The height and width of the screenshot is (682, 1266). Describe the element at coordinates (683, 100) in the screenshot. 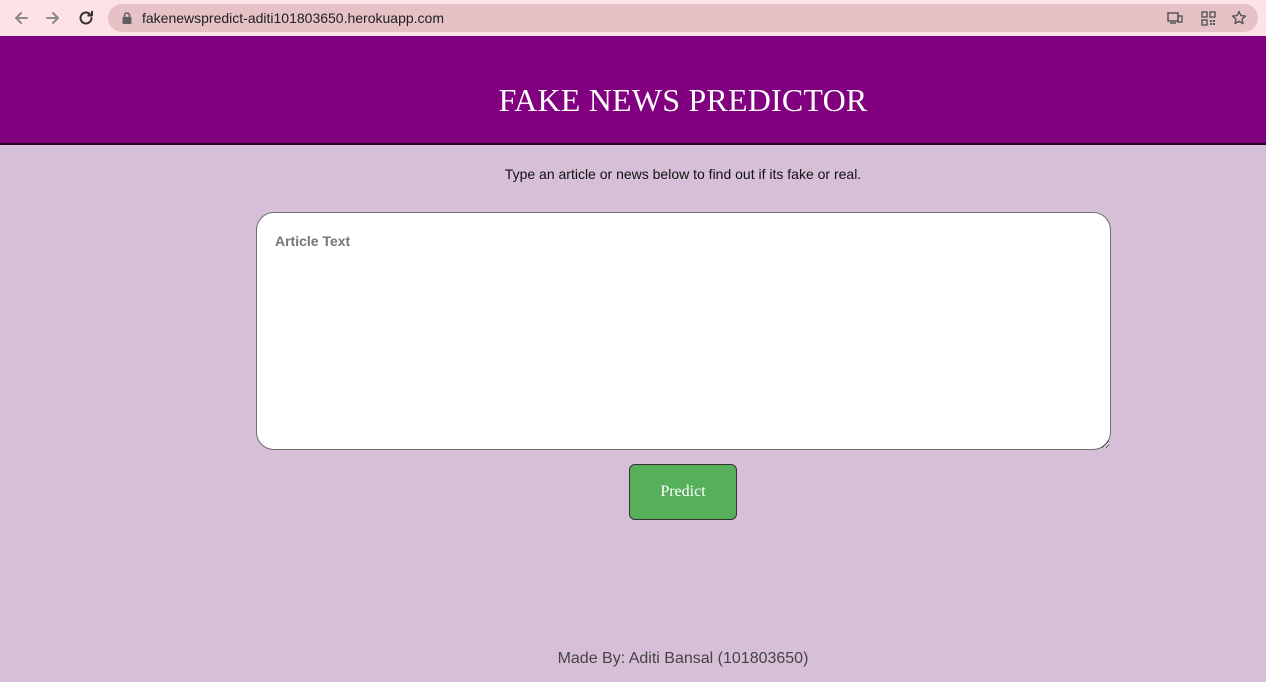

I see `page-title: FAKE NEWS PREDICTOR` at that location.